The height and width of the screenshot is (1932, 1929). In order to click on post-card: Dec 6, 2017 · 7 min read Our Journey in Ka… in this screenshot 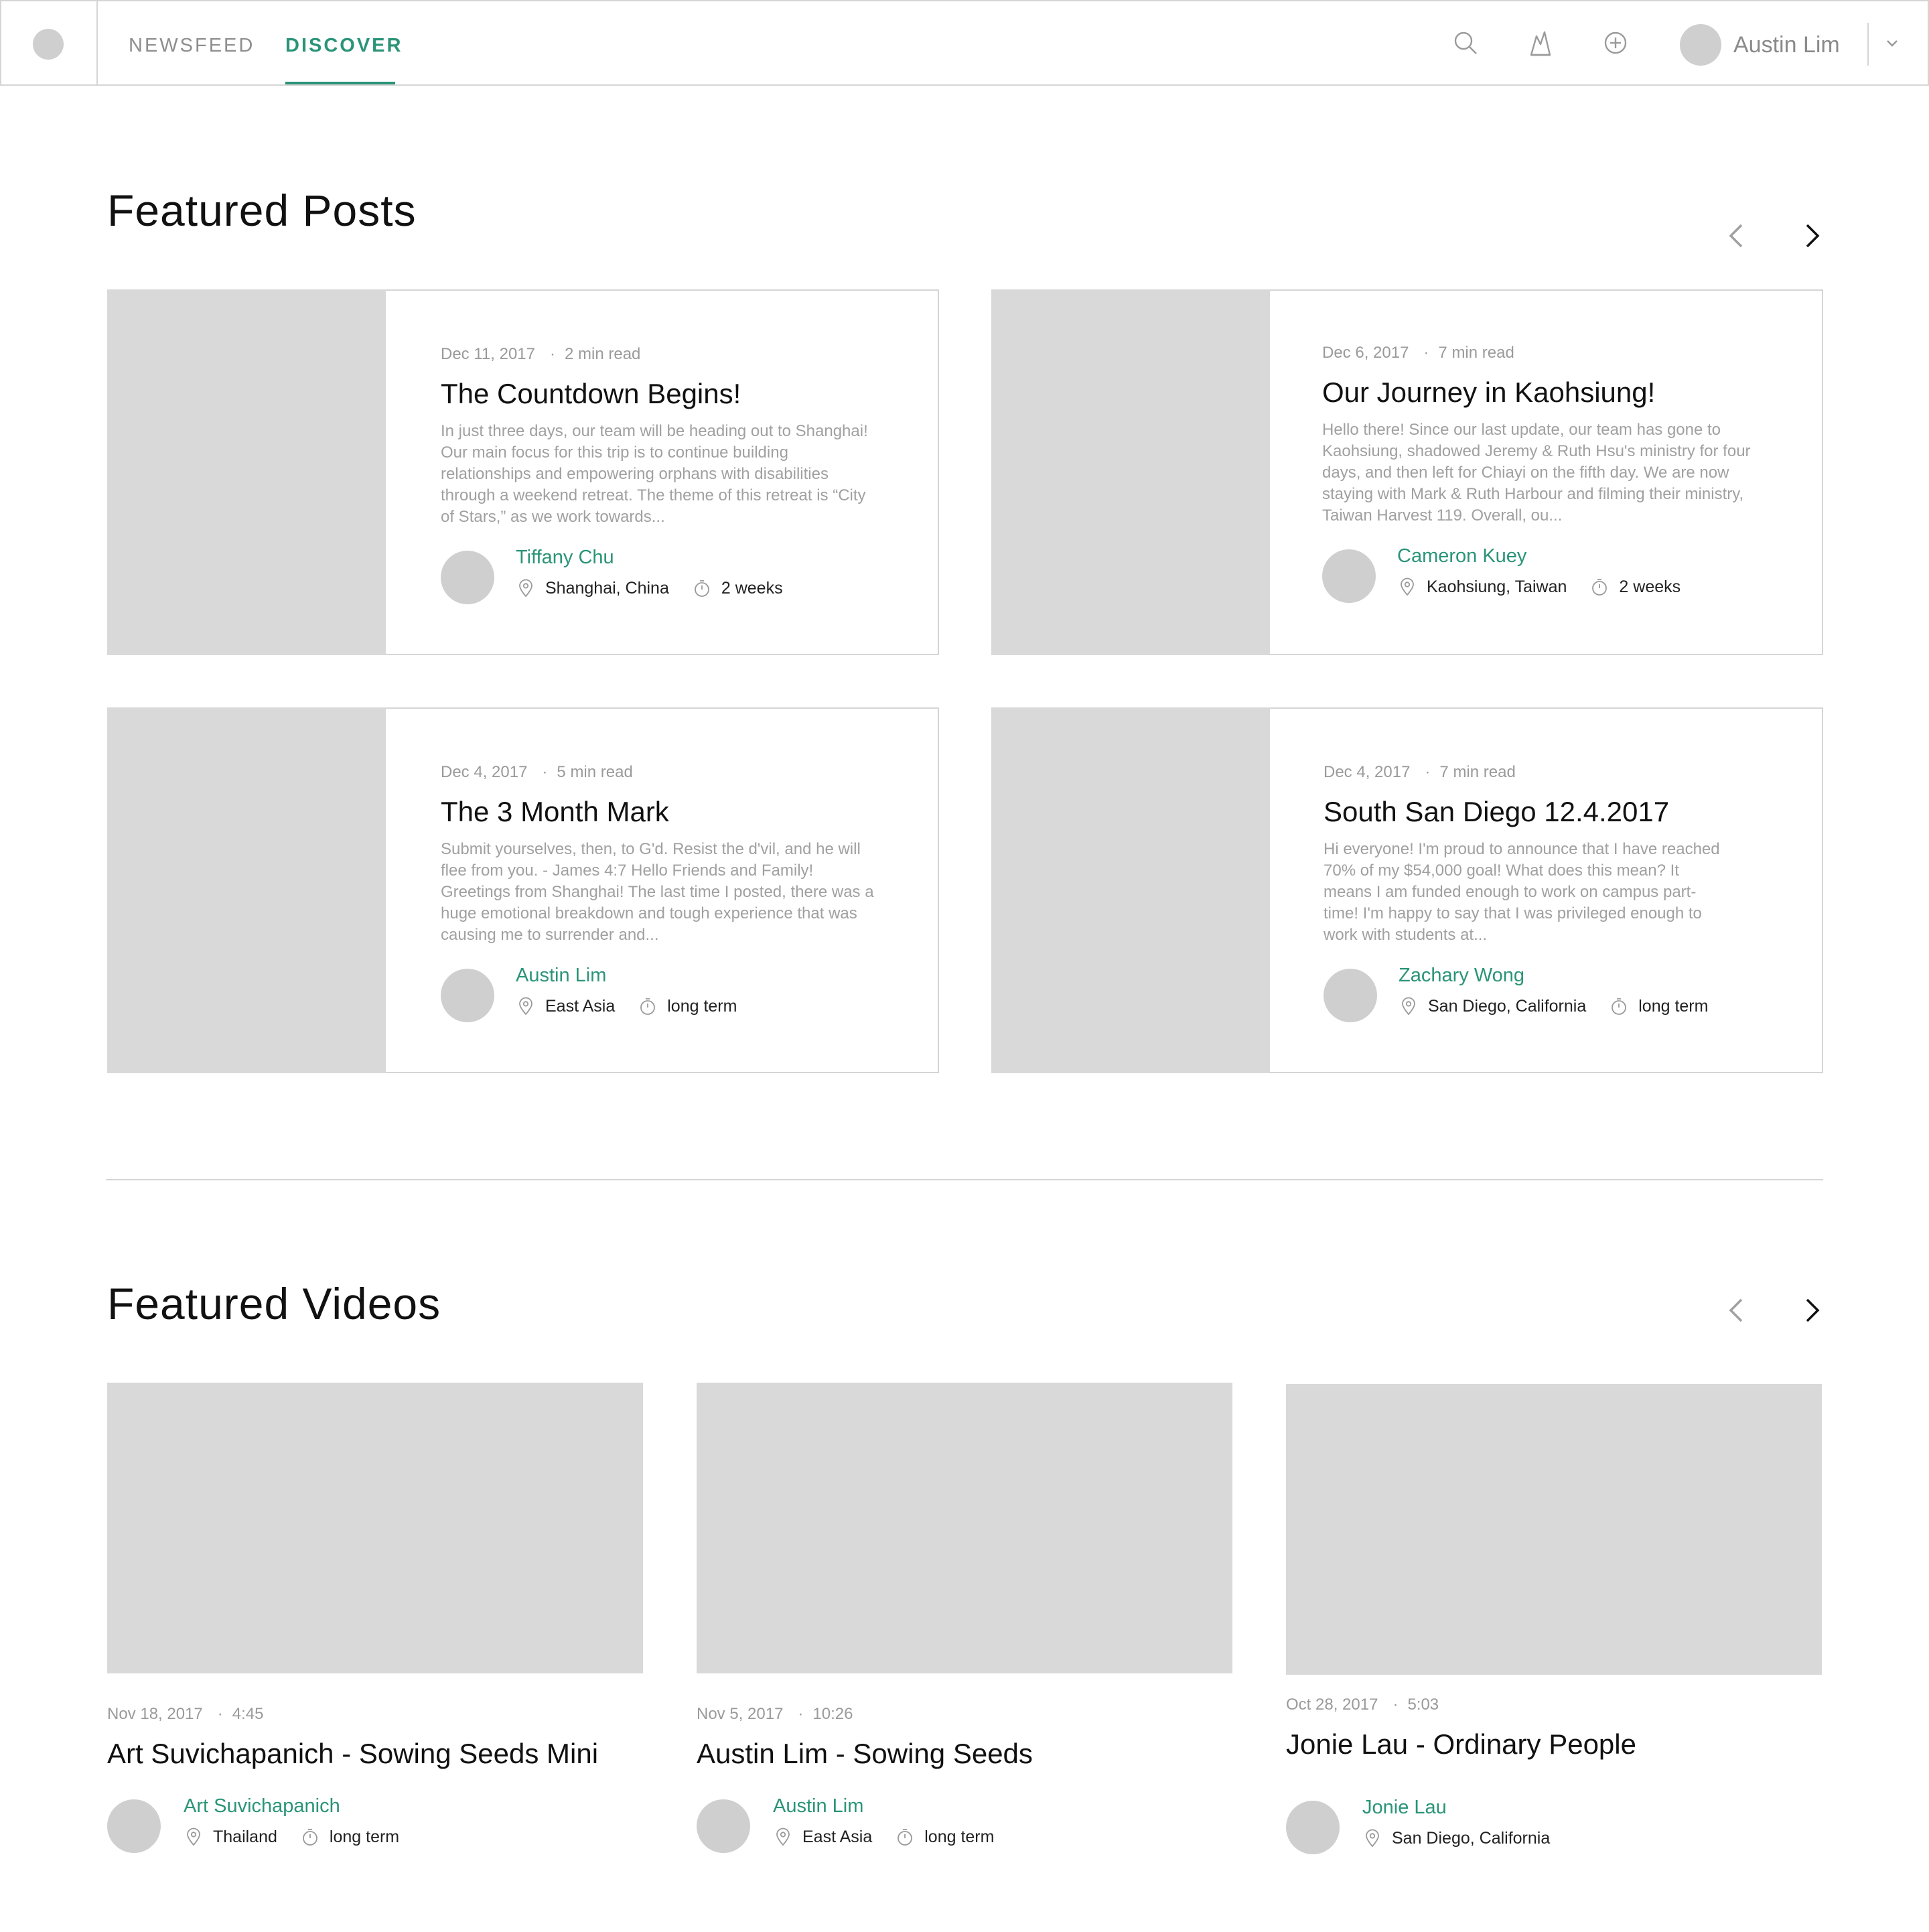, I will do `click(1407, 472)`.